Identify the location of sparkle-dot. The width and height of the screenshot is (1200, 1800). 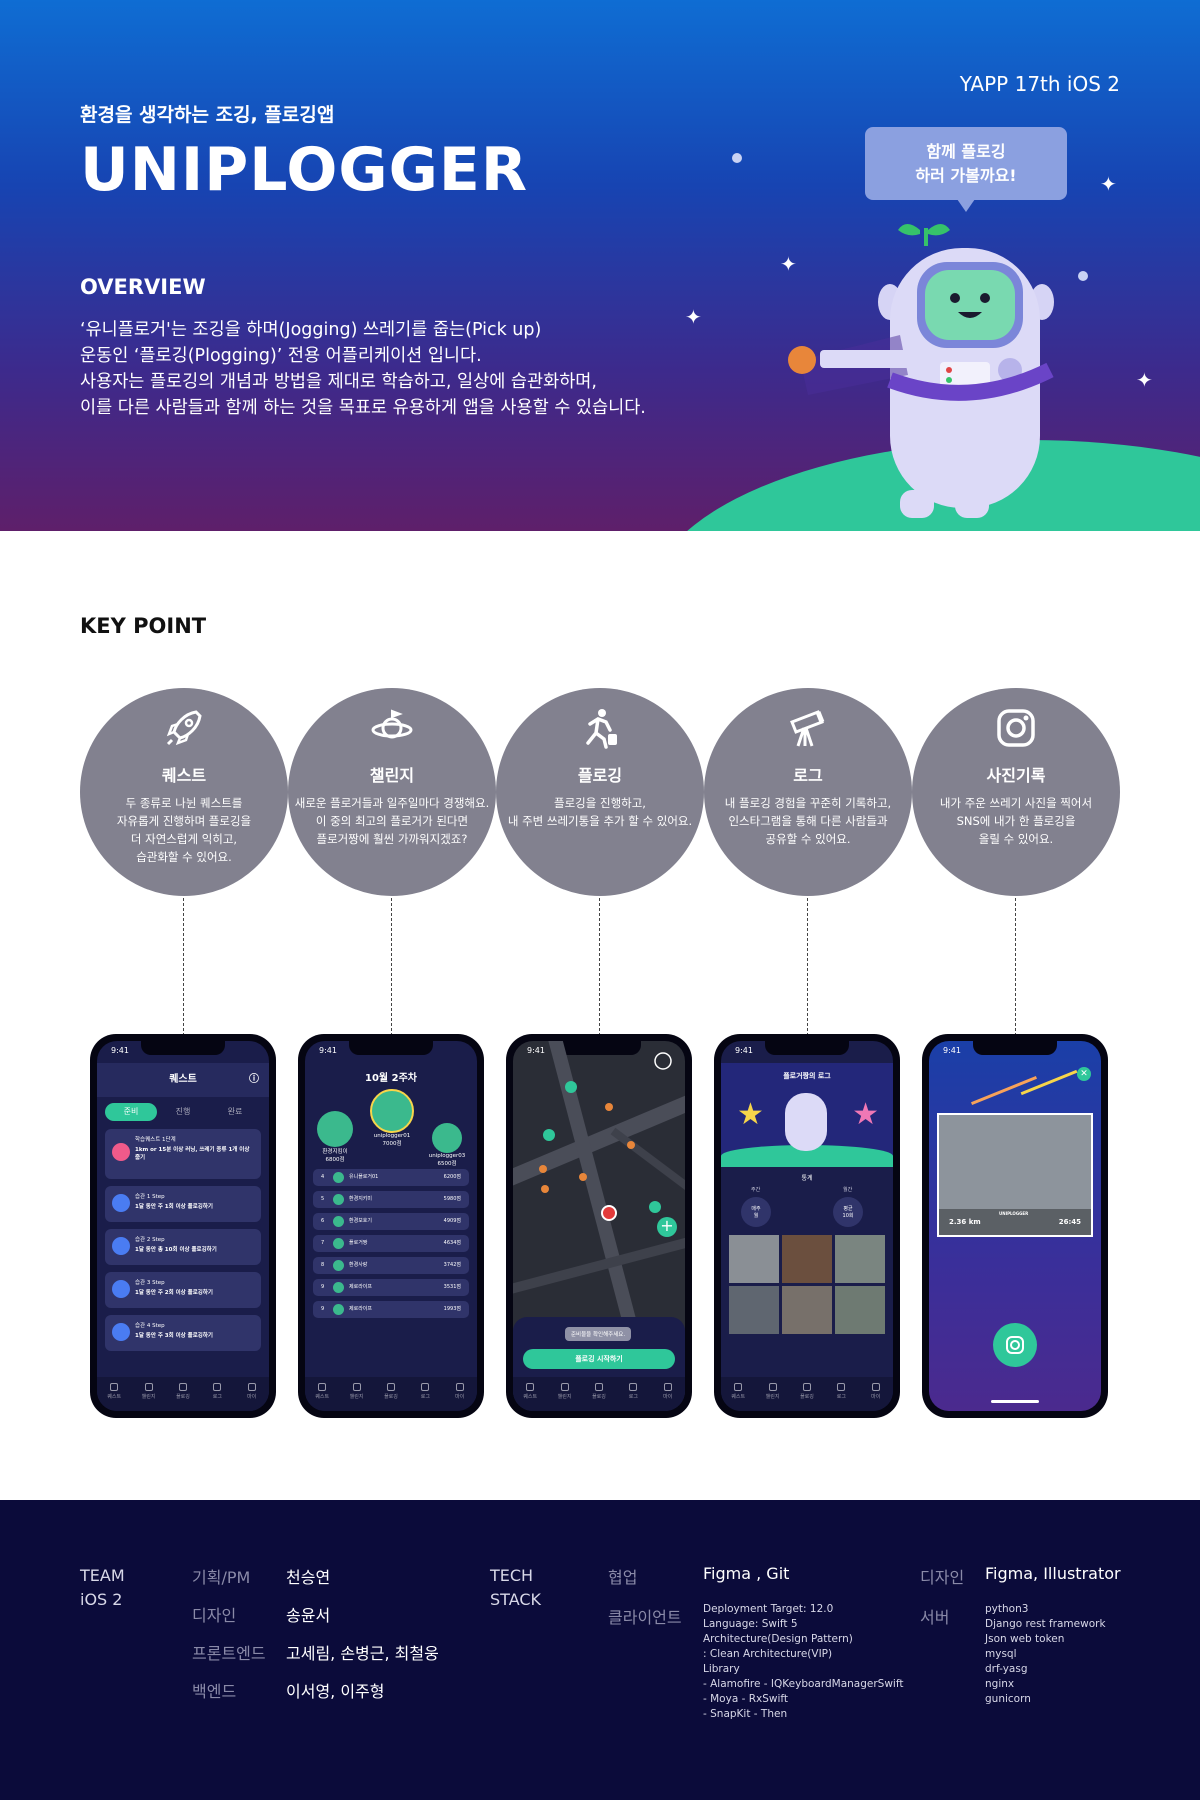
(737, 158).